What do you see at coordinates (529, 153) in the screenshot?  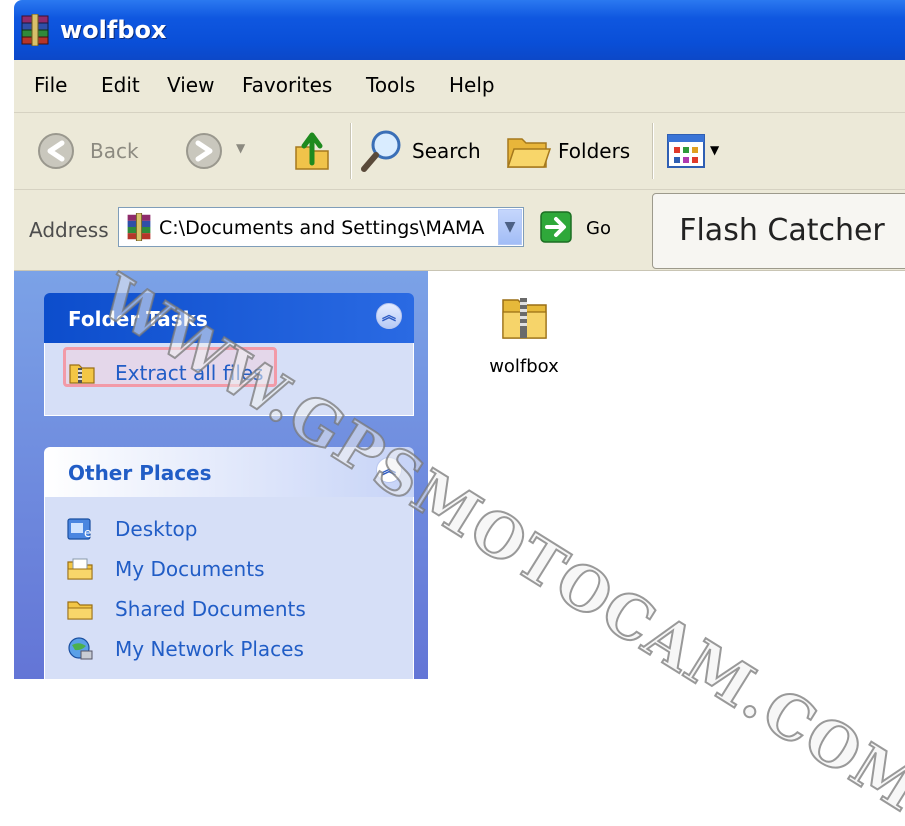 I see `folders-icon` at bounding box center [529, 153].